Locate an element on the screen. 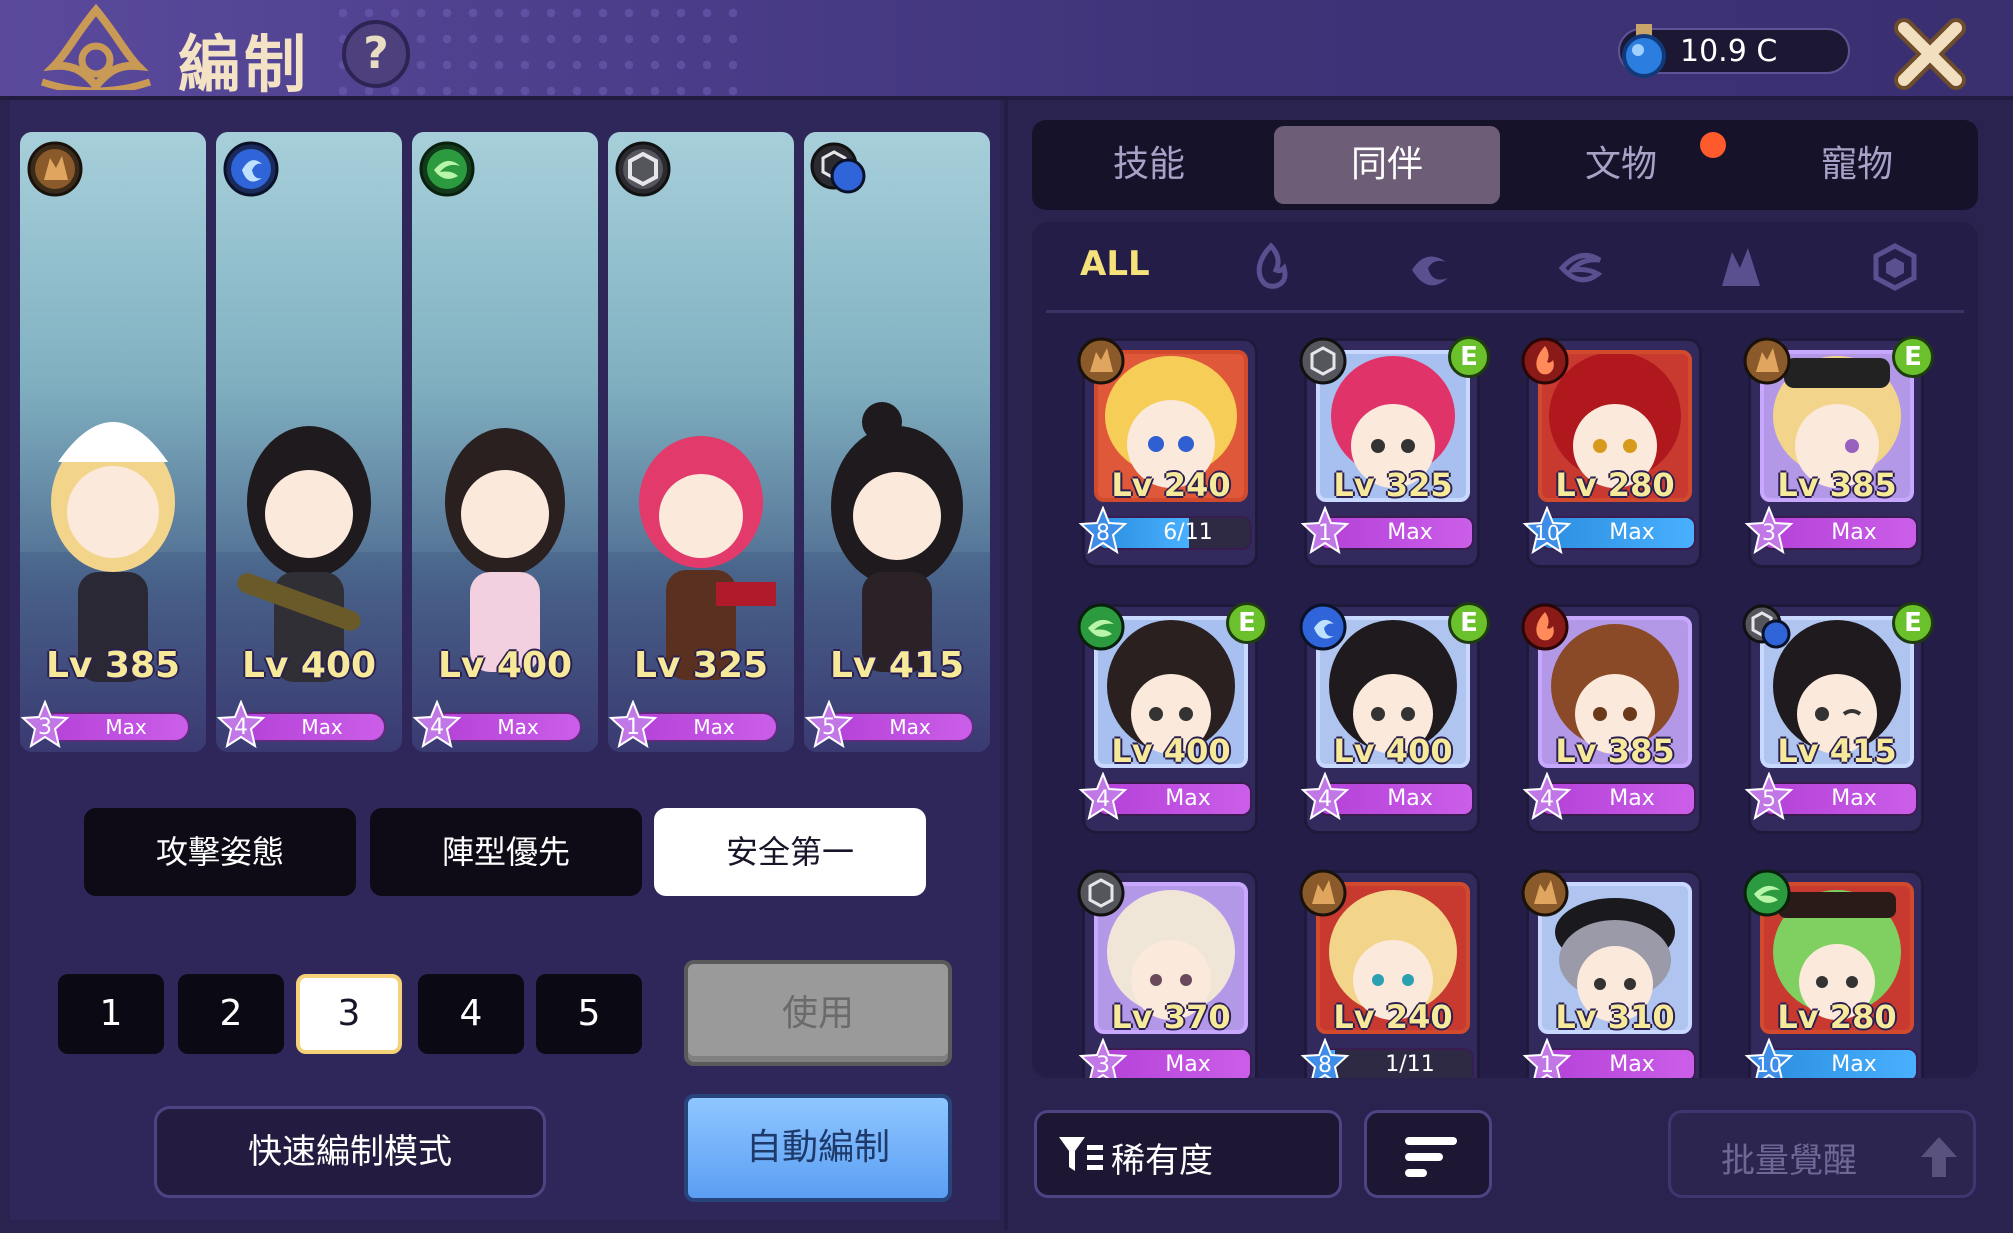 This screenshot has height=1233, width=2013. category-tabs: 技能 同伴 文物 寵物 is located at coordinates (1505, 165).